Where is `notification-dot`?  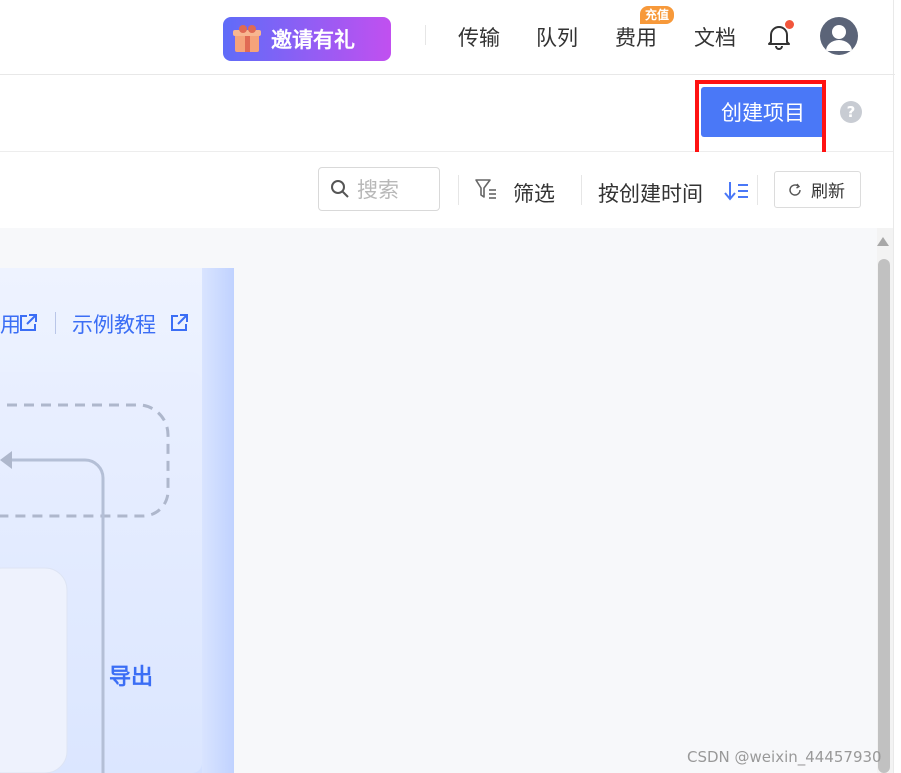 notification-dot is located at coordinates (789, 24).